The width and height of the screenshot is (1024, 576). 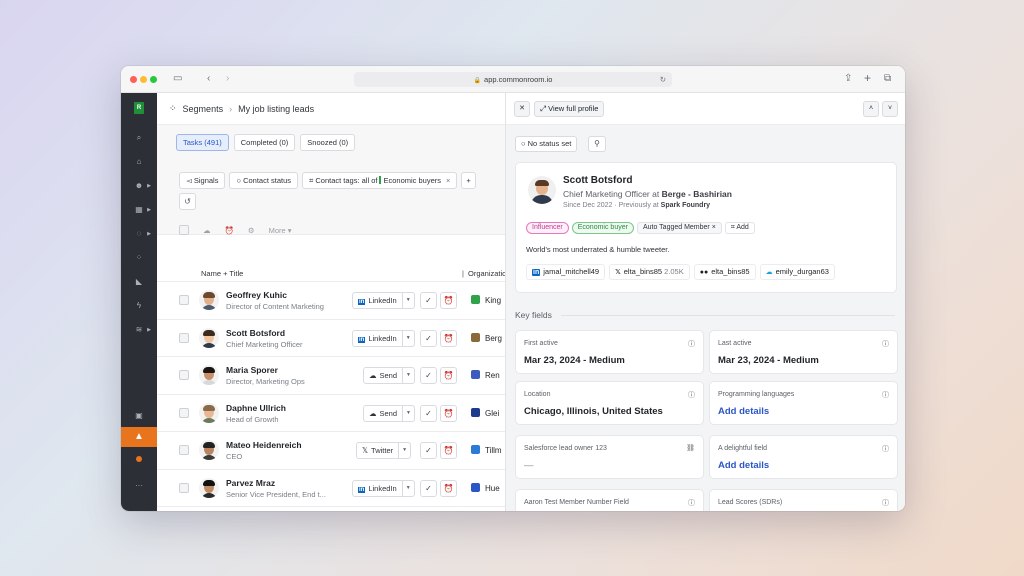 I want to click on app-logo: R, so click(x=139, y=108).